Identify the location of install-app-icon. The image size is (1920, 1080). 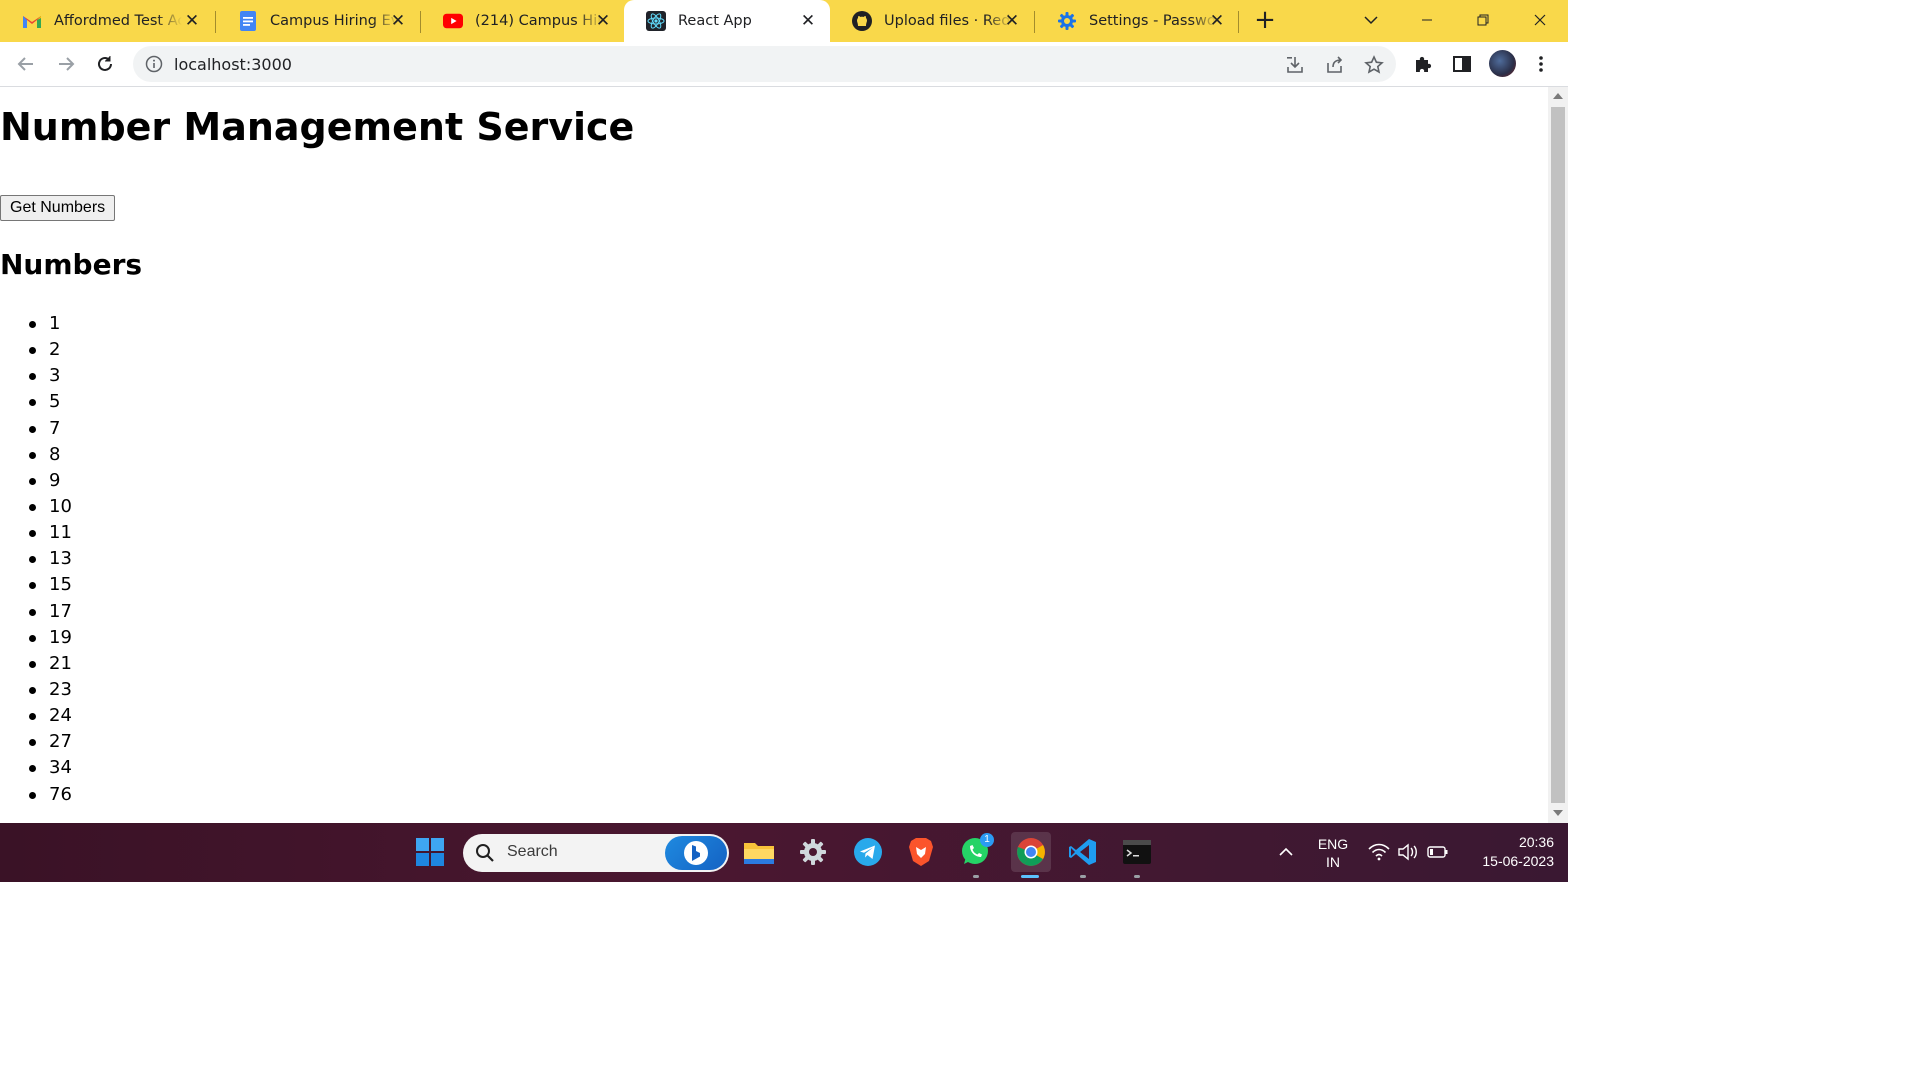
(1295, 65).